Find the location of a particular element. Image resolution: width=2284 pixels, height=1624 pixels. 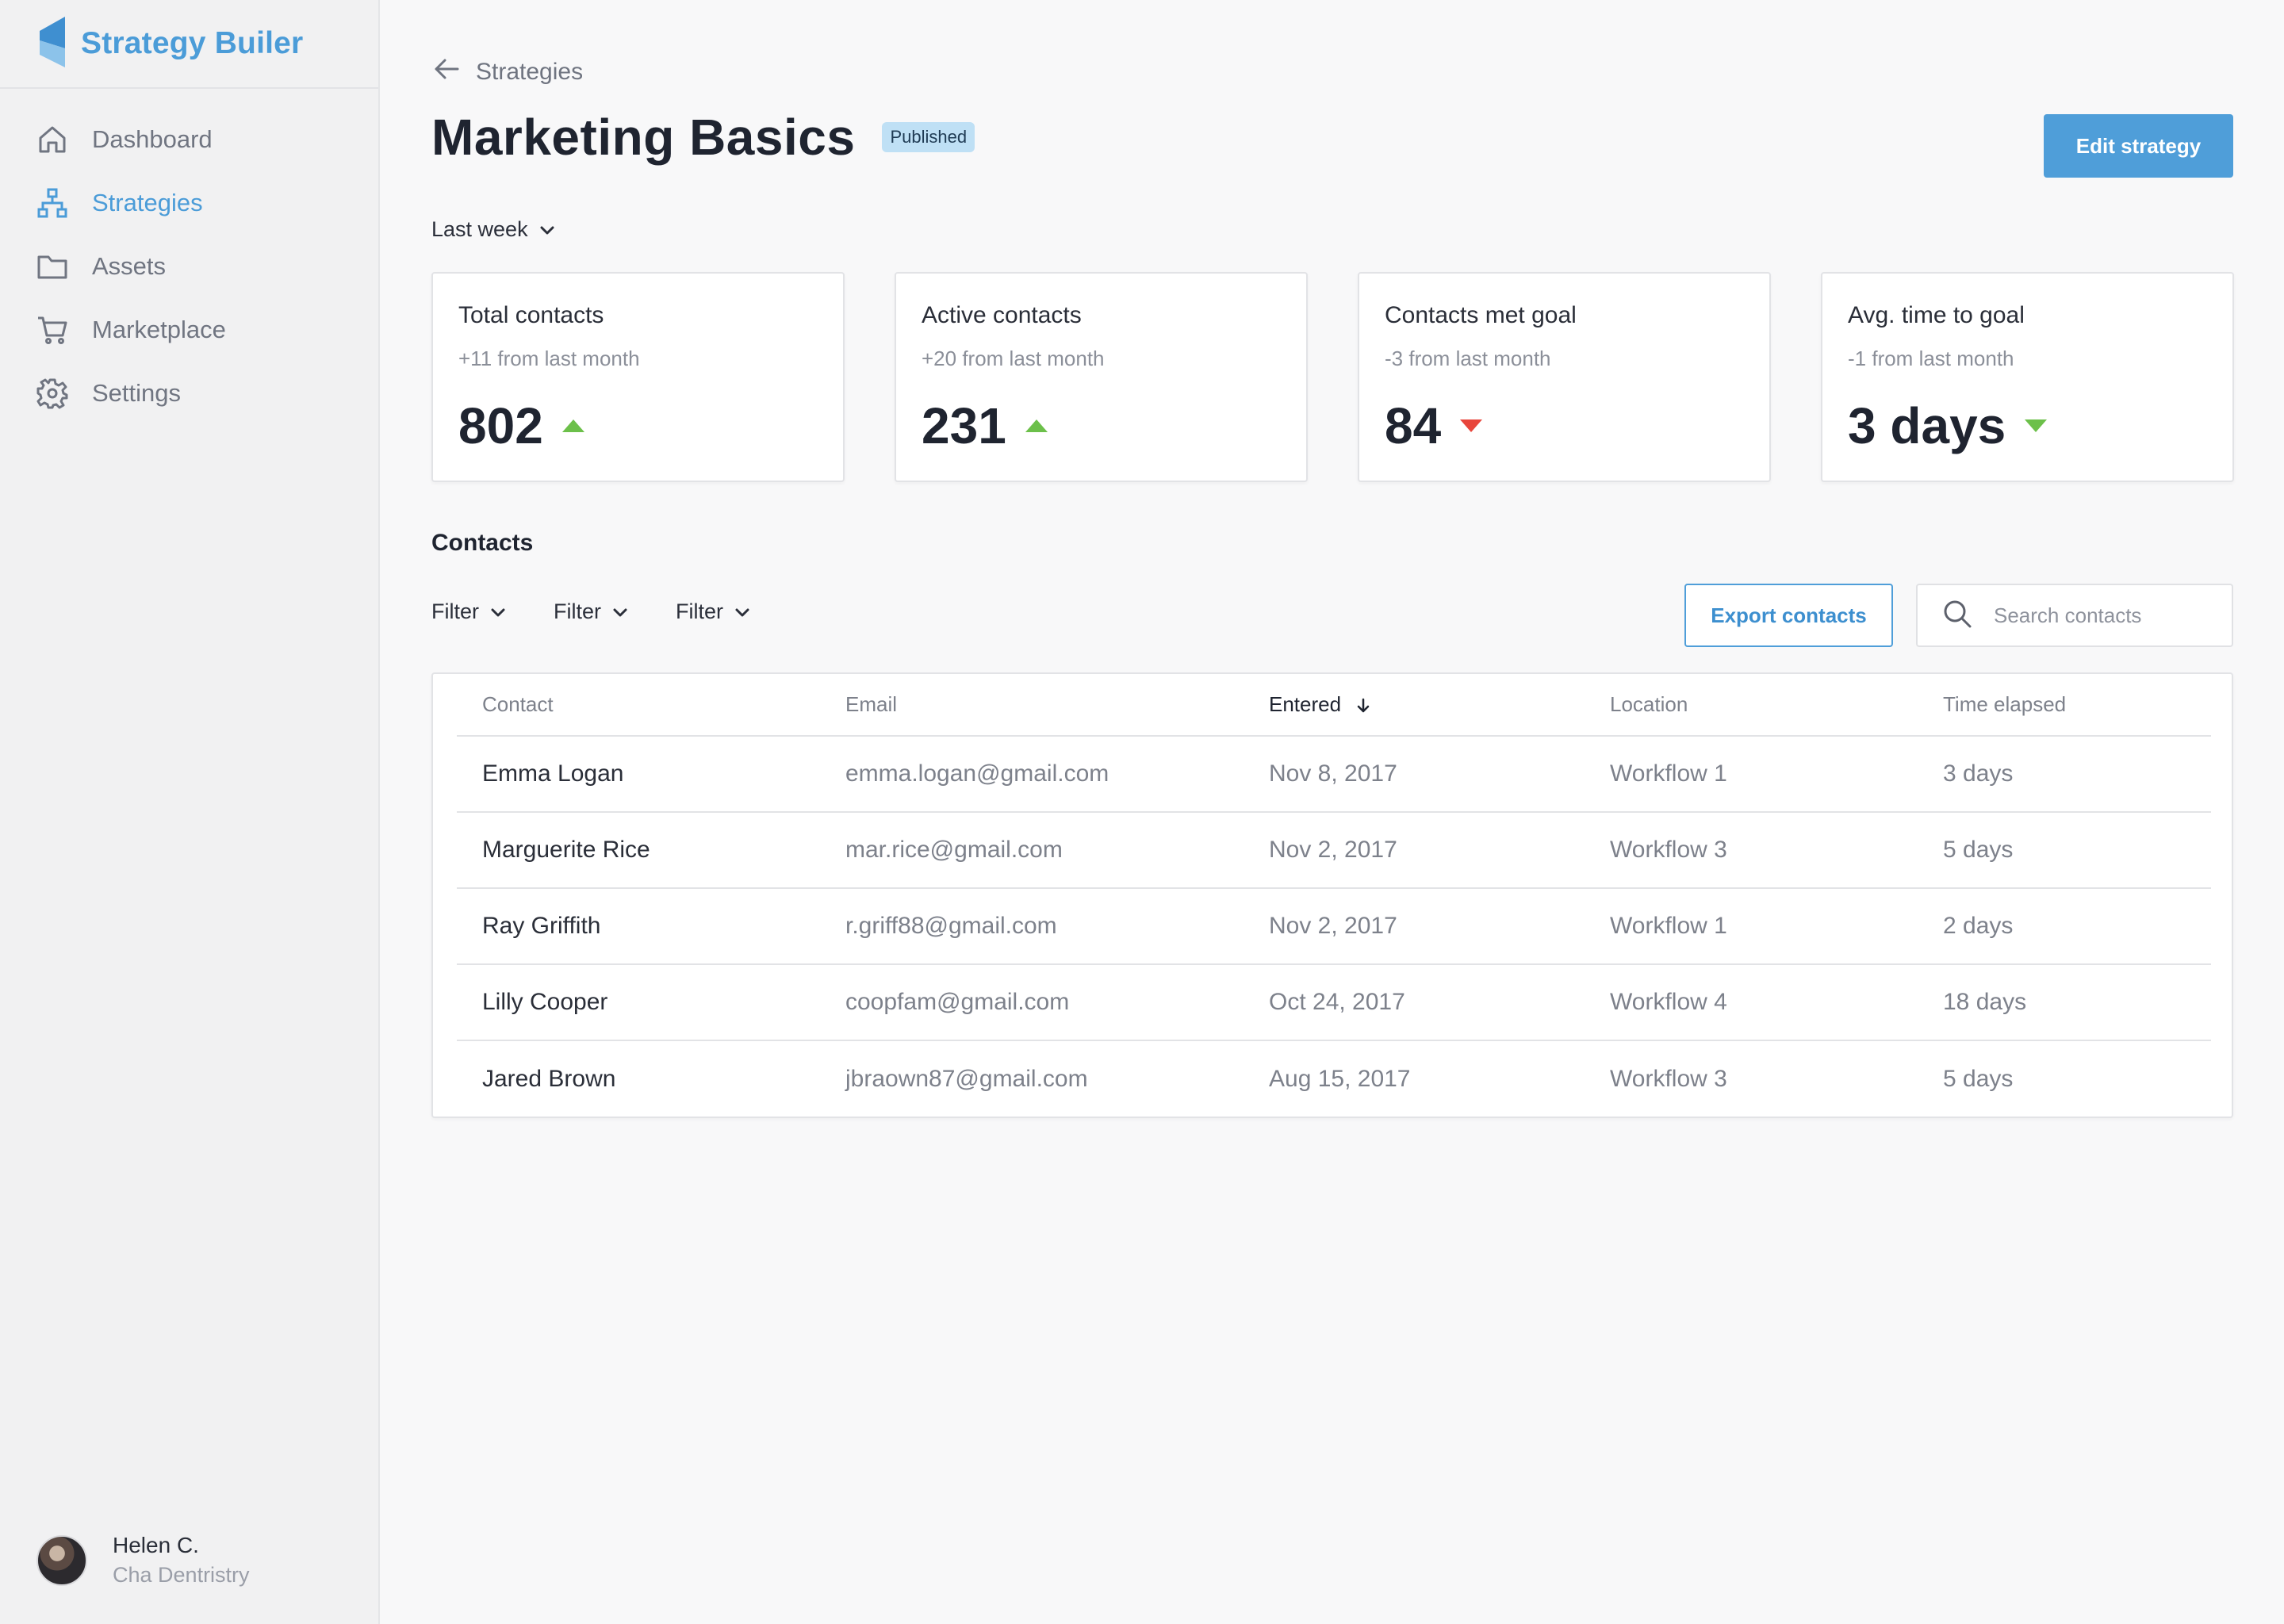

avatar is located at coordinates (61, 1560).